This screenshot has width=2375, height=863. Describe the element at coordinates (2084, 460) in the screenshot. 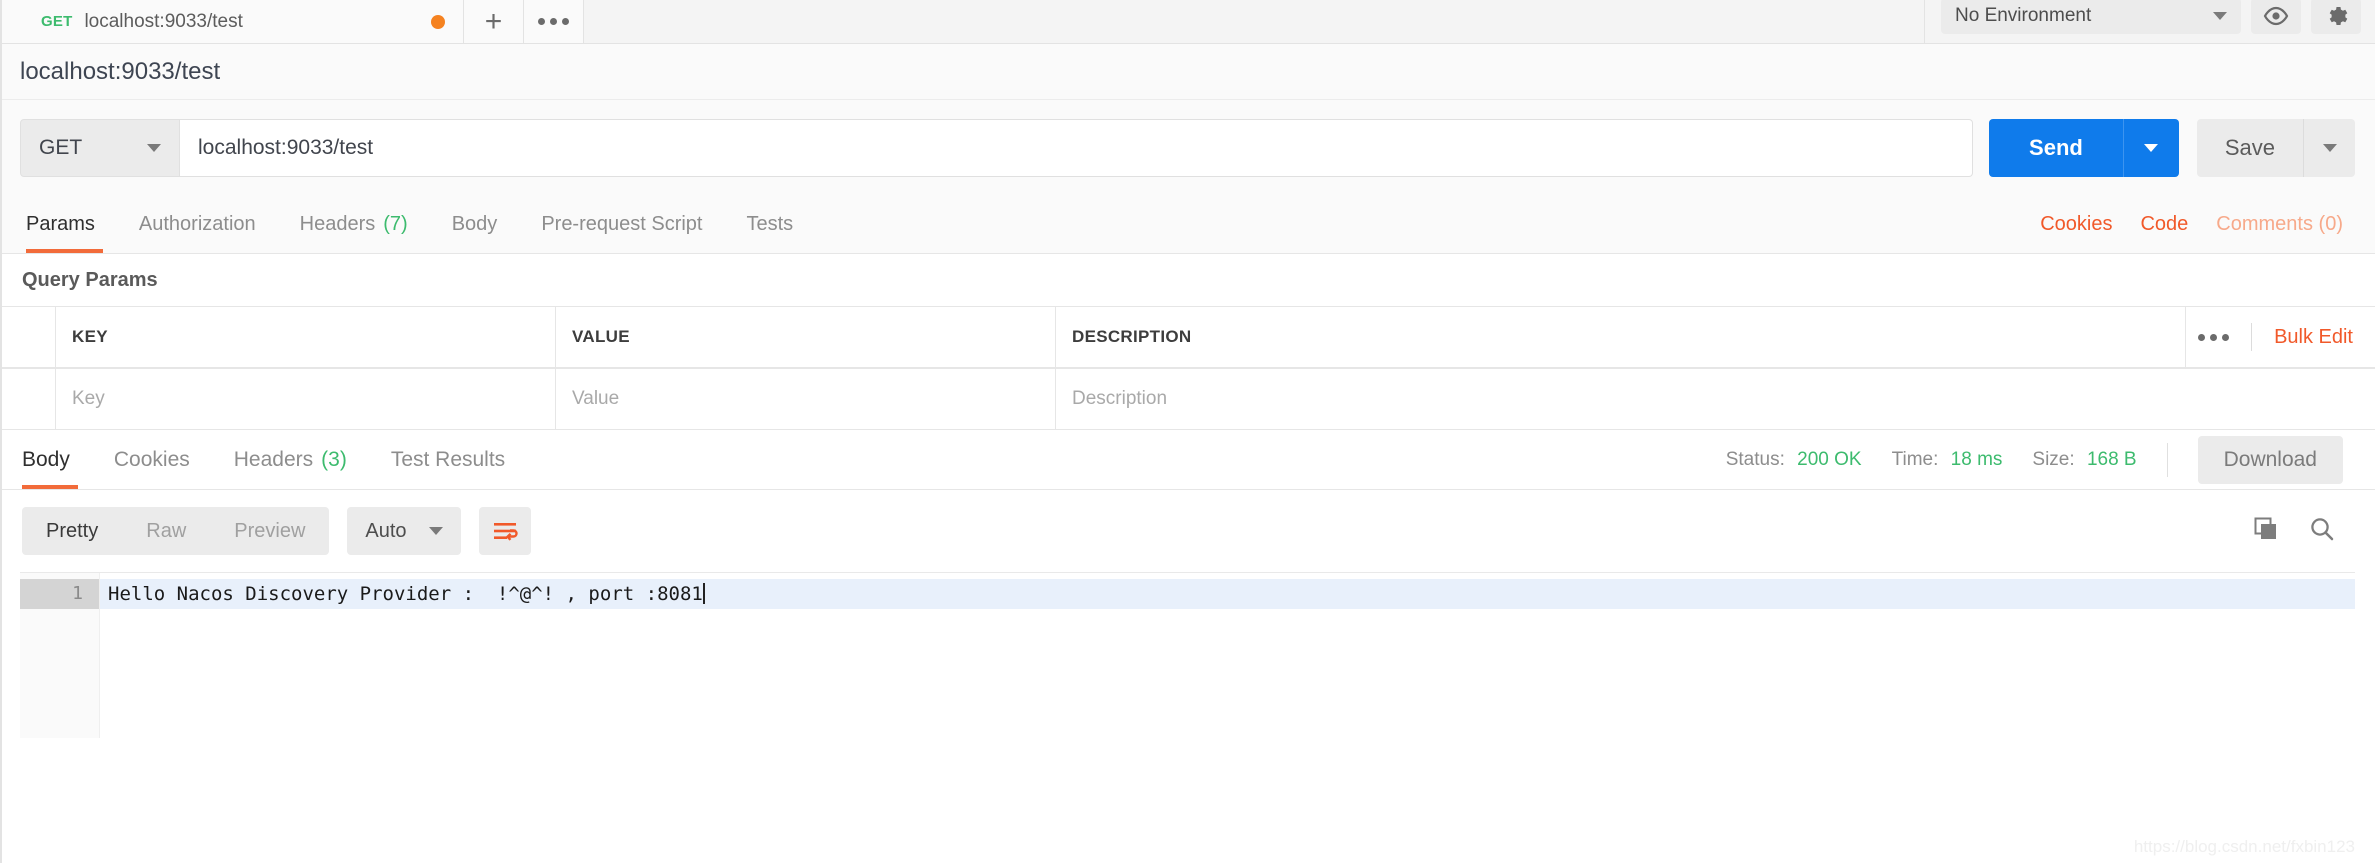

I see `size-badge: Size: 168 B` at that location.